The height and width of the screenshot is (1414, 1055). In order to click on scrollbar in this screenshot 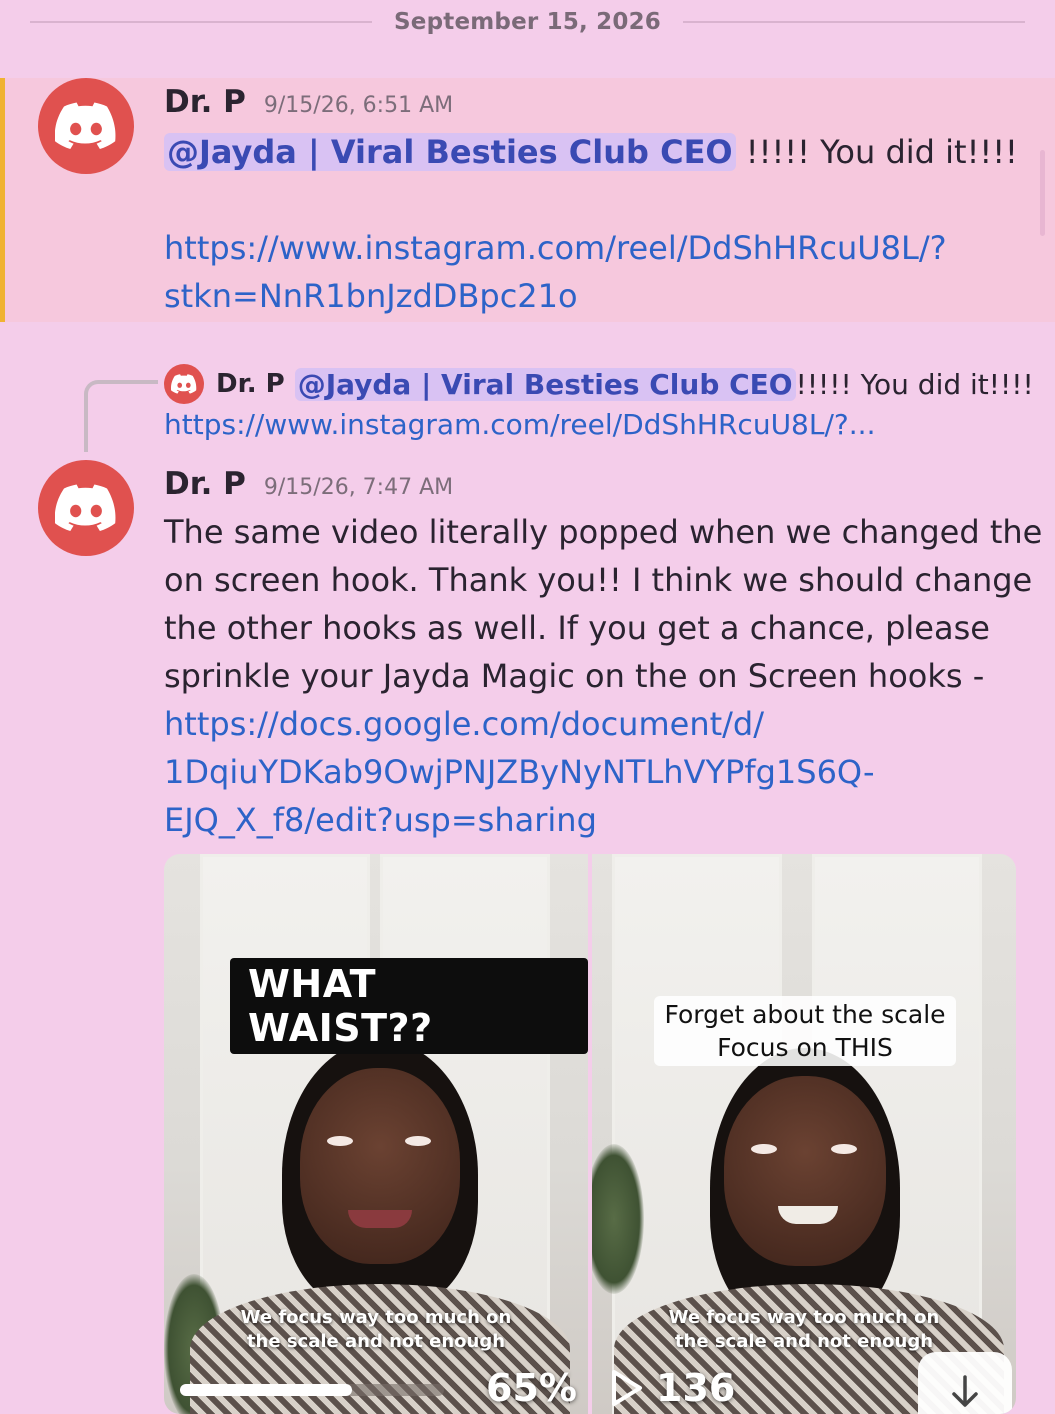, I will do `click(1042, 193)`.